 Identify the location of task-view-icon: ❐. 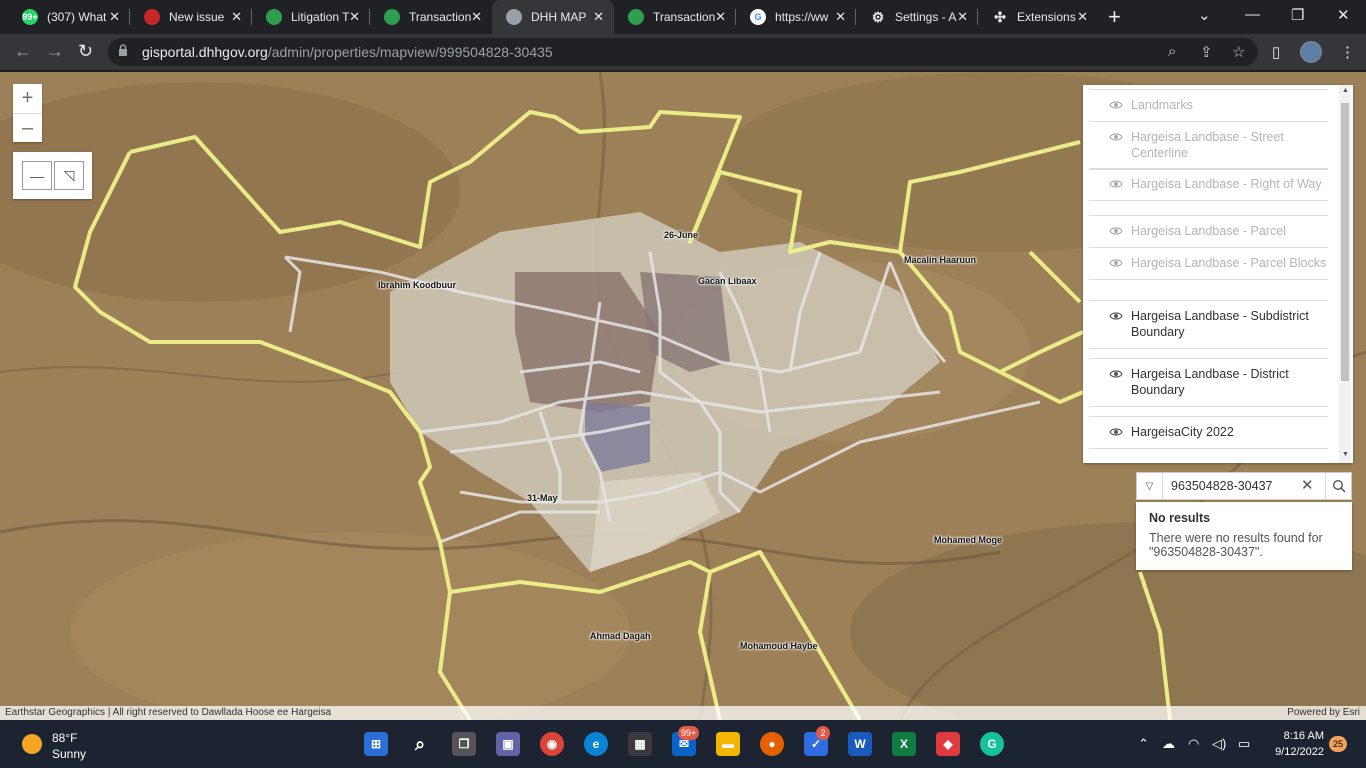
(464, 744).